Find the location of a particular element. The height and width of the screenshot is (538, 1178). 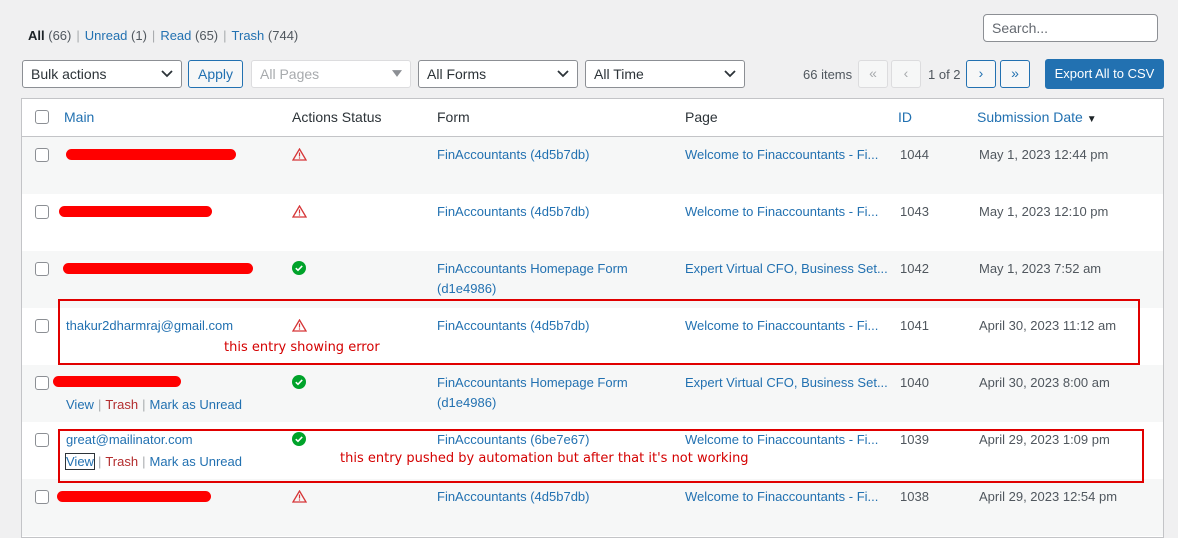

page-indicator: 1 of 2 is located at coordinates (944, 74).